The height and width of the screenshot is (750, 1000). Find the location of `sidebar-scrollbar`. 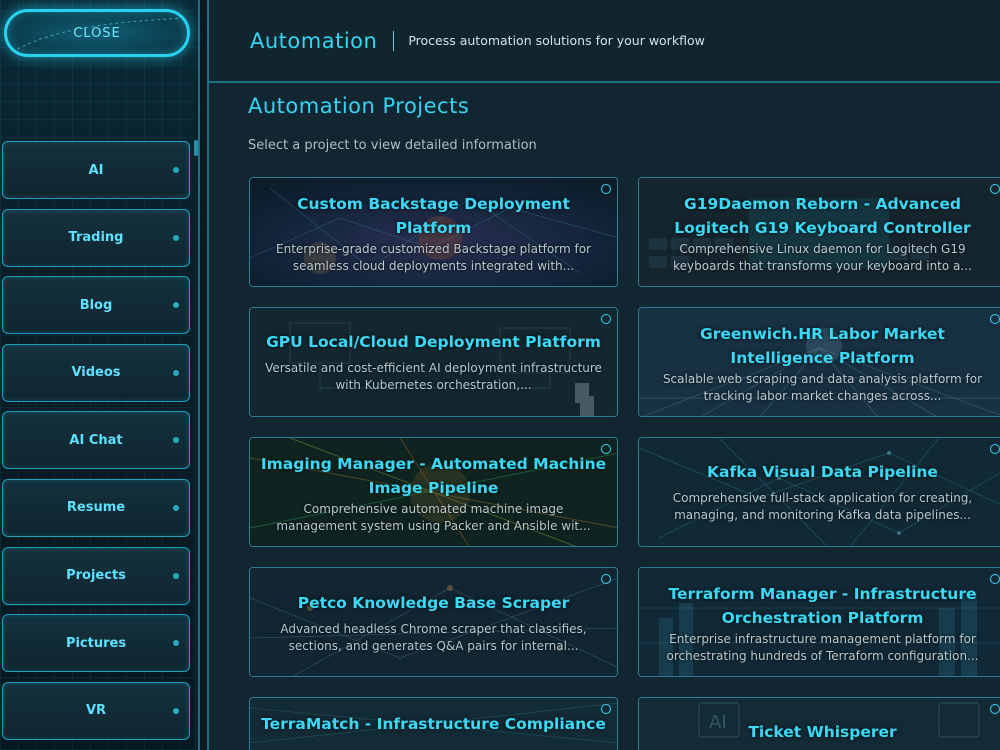

sidebar-scrollbar is located at coordinates (196, 415).